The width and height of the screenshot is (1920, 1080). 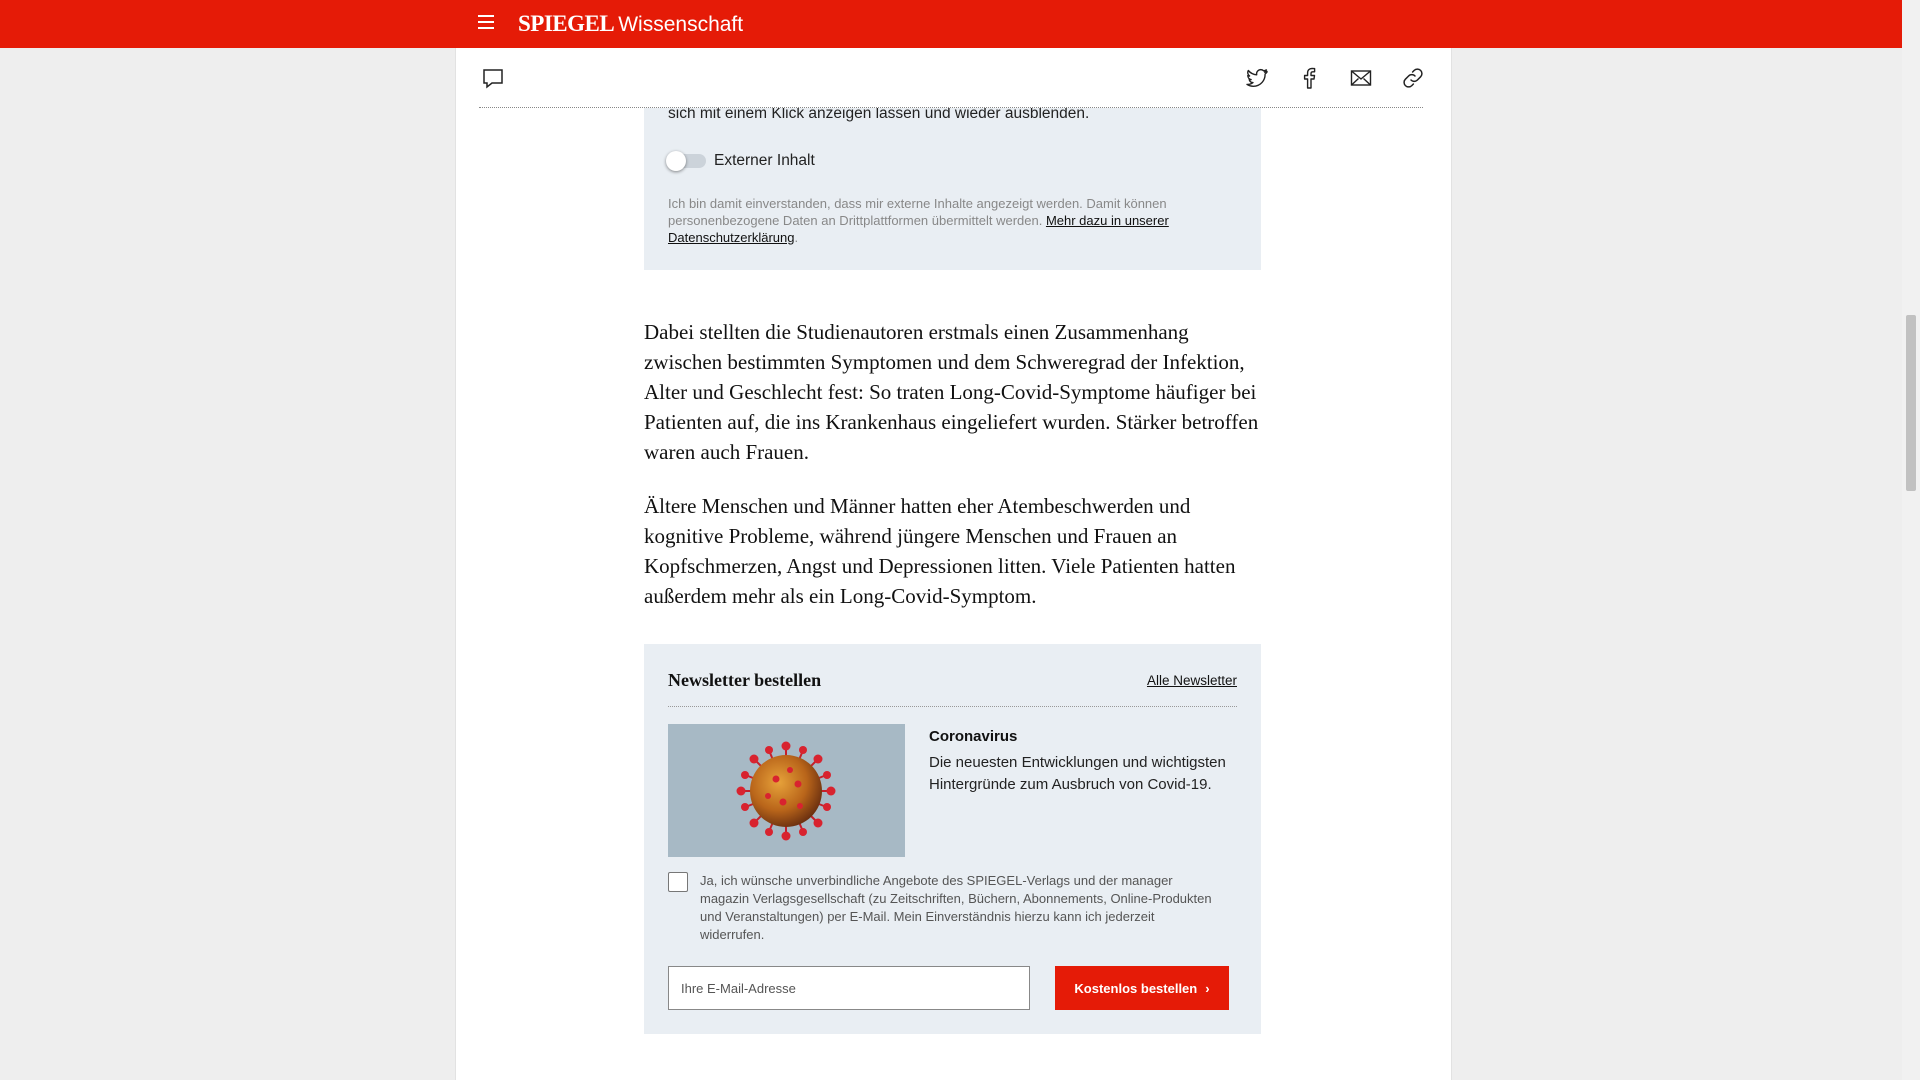 I want to click on all-newsletters-link: Alle Newsletter, so click(x=1192, y=680).